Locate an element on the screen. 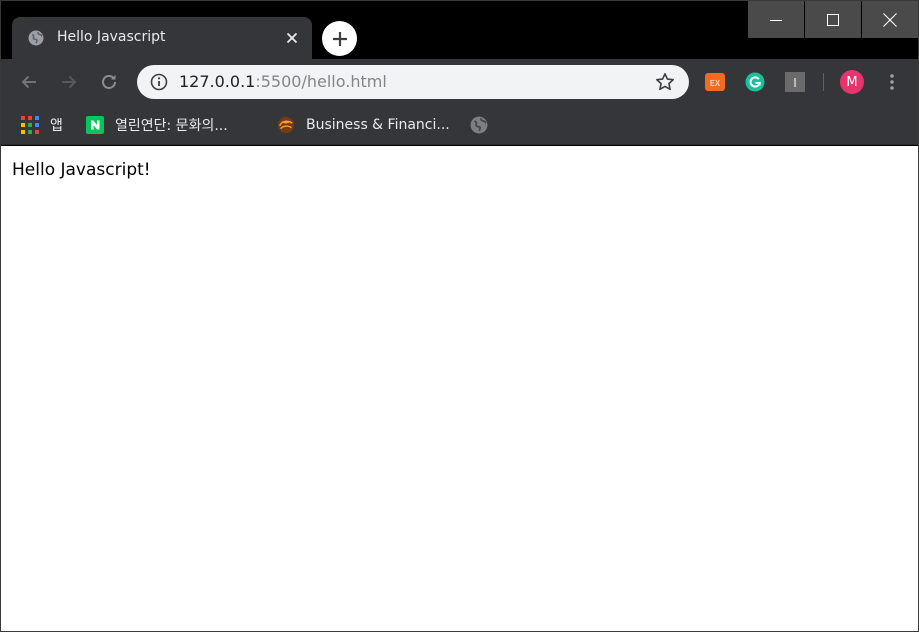  ex-label: EX is located at coordinates (715, 83).